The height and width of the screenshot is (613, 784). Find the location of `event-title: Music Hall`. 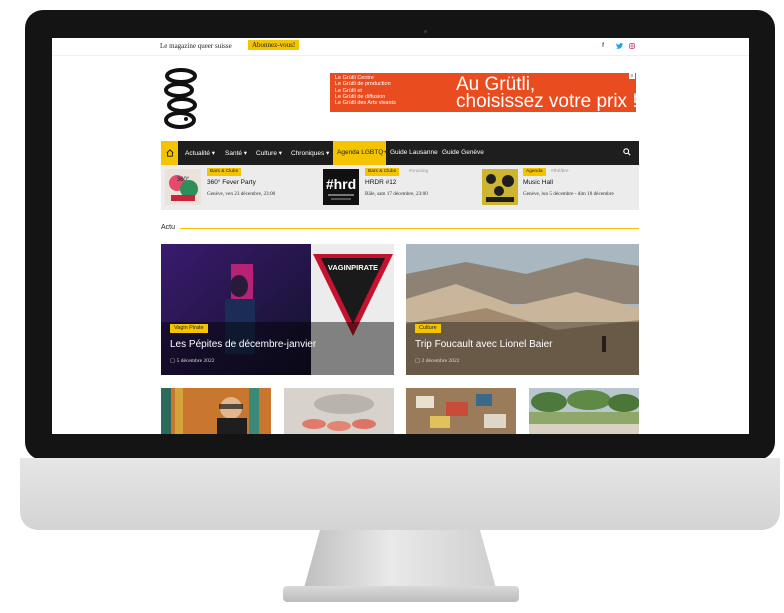

event-title: Music Hall is located at coordinates (538, 182).